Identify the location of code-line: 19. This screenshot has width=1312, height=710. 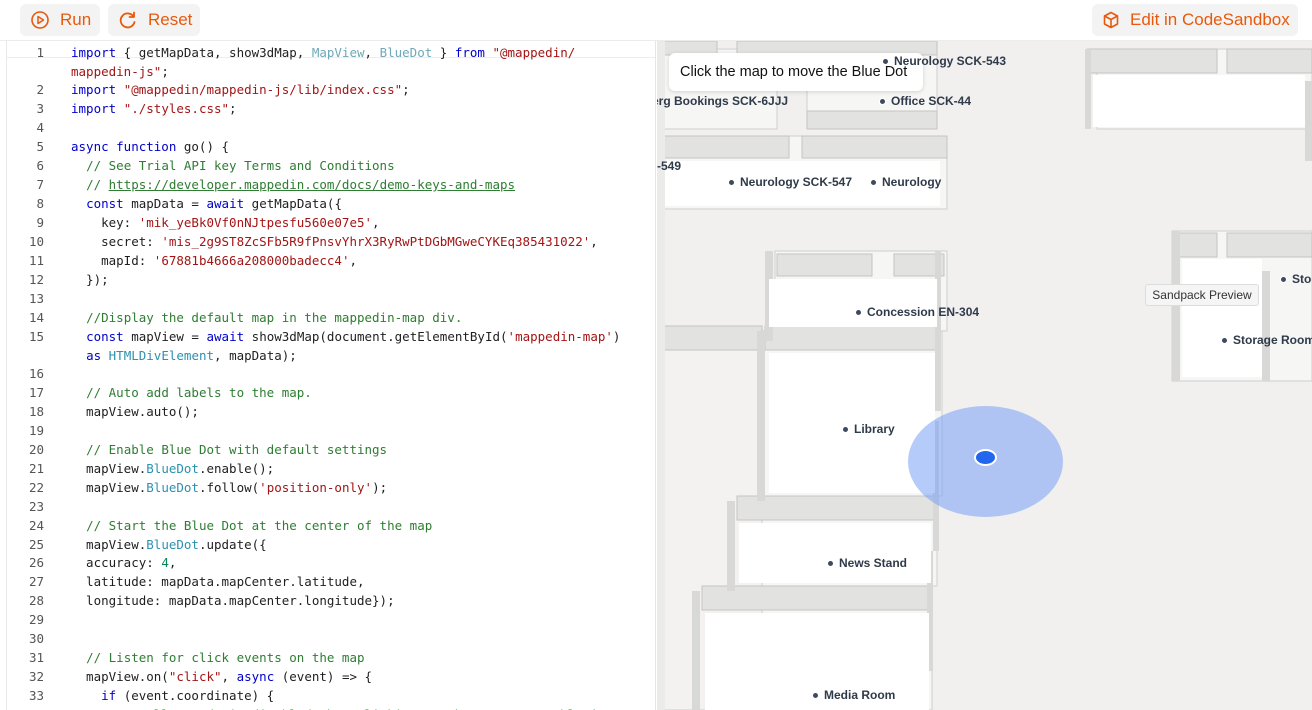
(36, 430).